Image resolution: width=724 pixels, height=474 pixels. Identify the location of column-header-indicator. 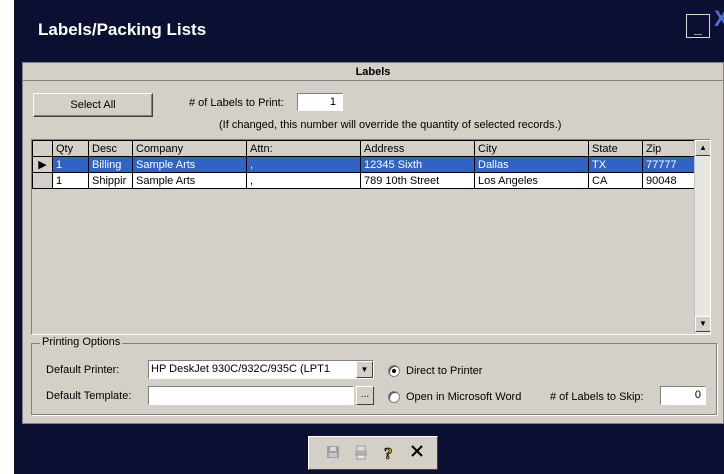
(42, 148).